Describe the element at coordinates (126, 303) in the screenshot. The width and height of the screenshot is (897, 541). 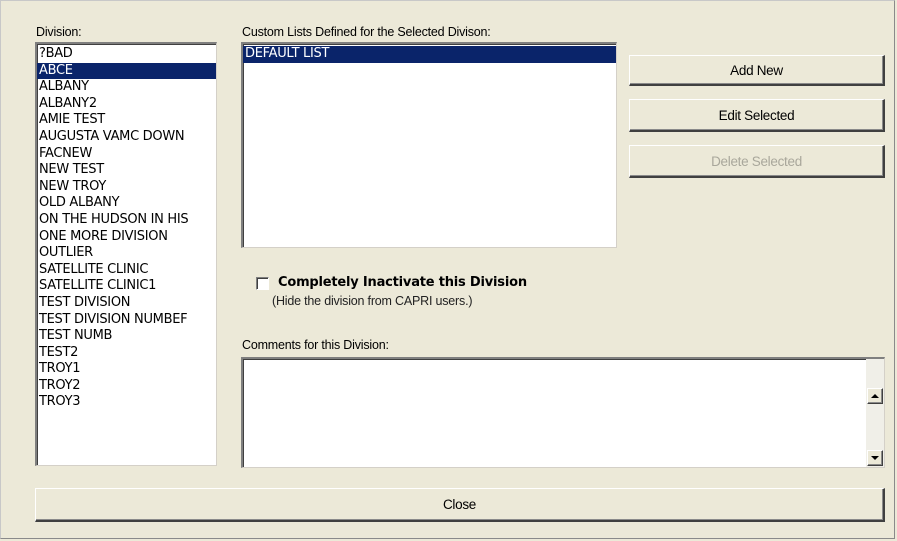
I see `list-item: TEST DIVISION` at that location.